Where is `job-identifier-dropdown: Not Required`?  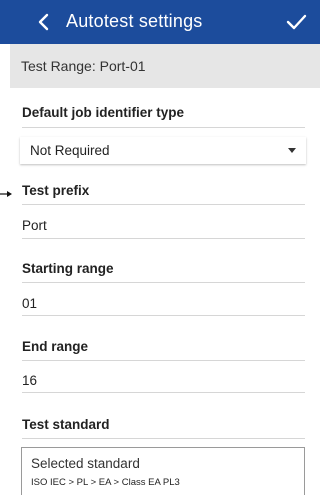 job-identifier-dropdown: Not Required is located at coordinates (163, 150).